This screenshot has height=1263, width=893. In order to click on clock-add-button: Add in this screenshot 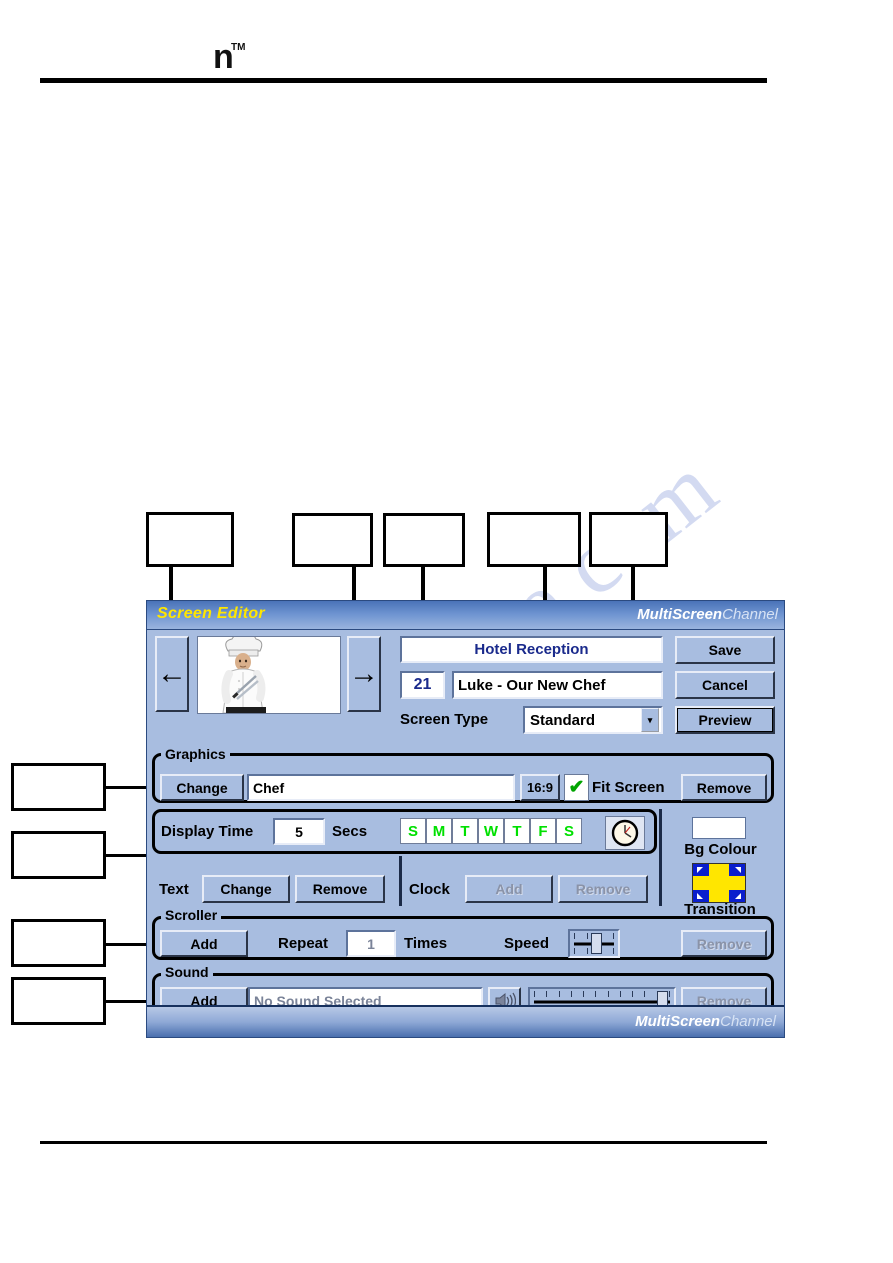, I will do `click(509, 889)`.